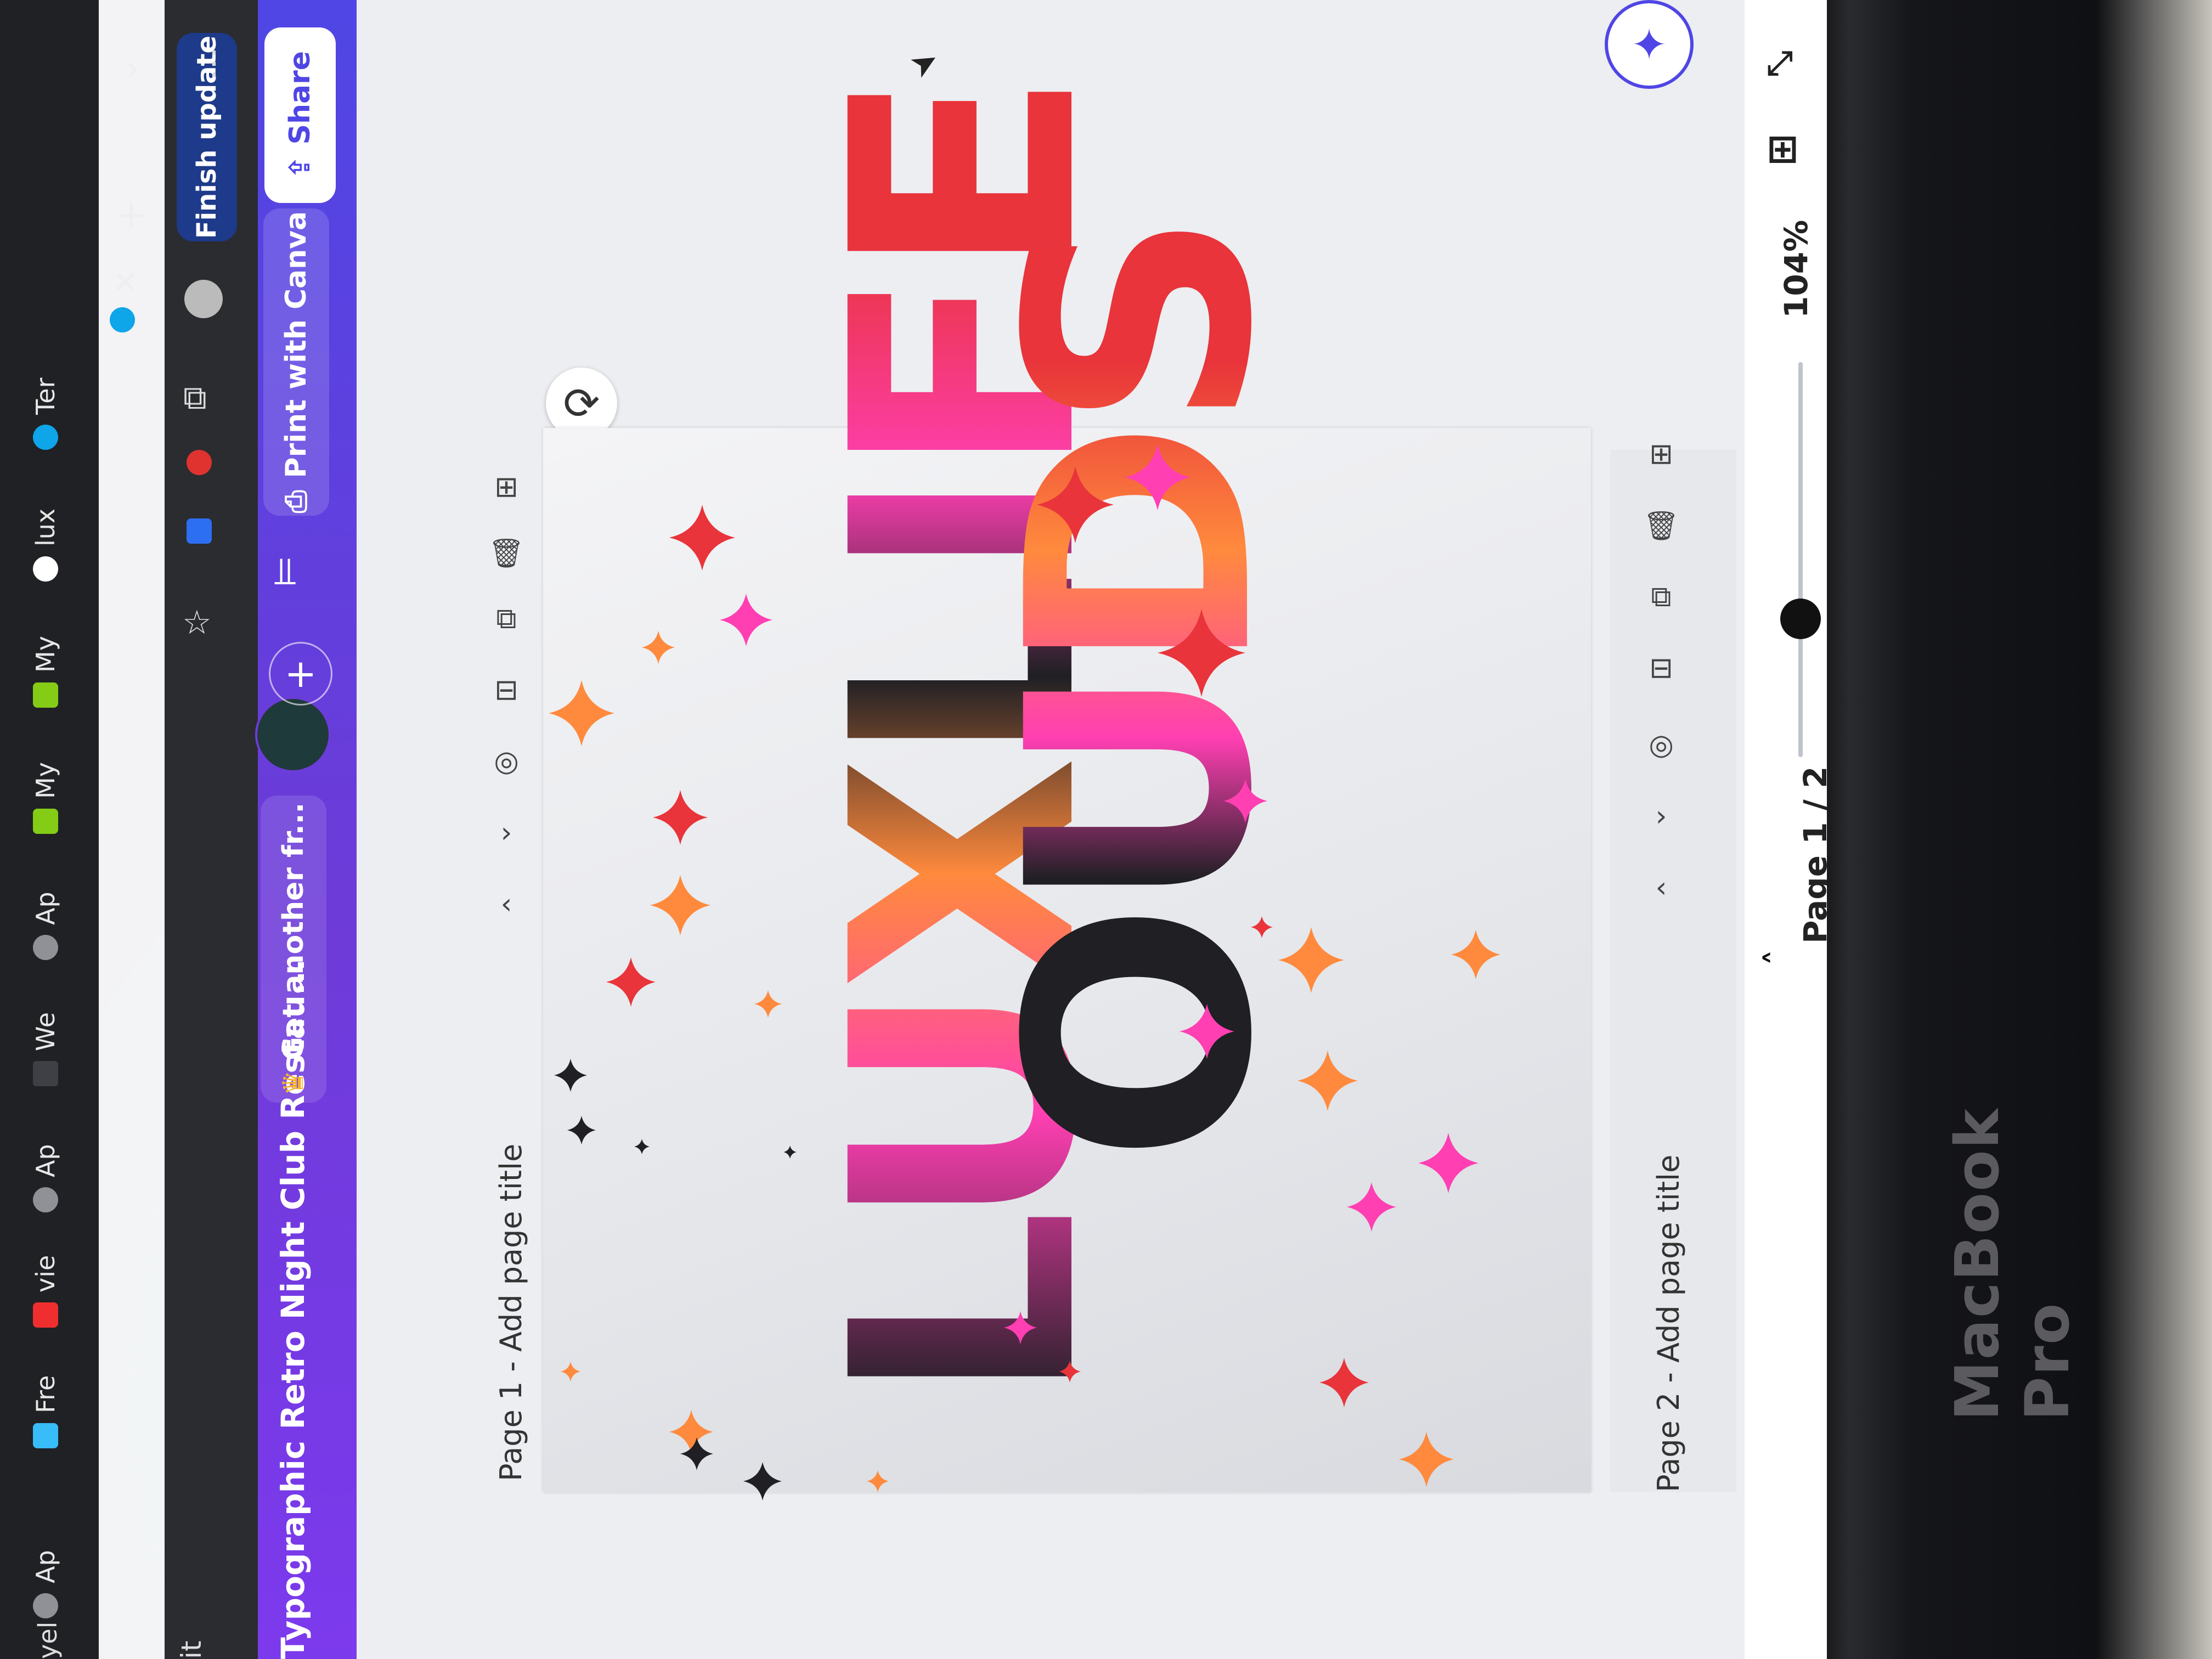 This screenshot has height=1659, width=2212. What do you see at coordinates (1668, 1324) in the screenshot?
I see `page-2-title: Page 2 - Add page title` at bounding box center [1668, 1324].